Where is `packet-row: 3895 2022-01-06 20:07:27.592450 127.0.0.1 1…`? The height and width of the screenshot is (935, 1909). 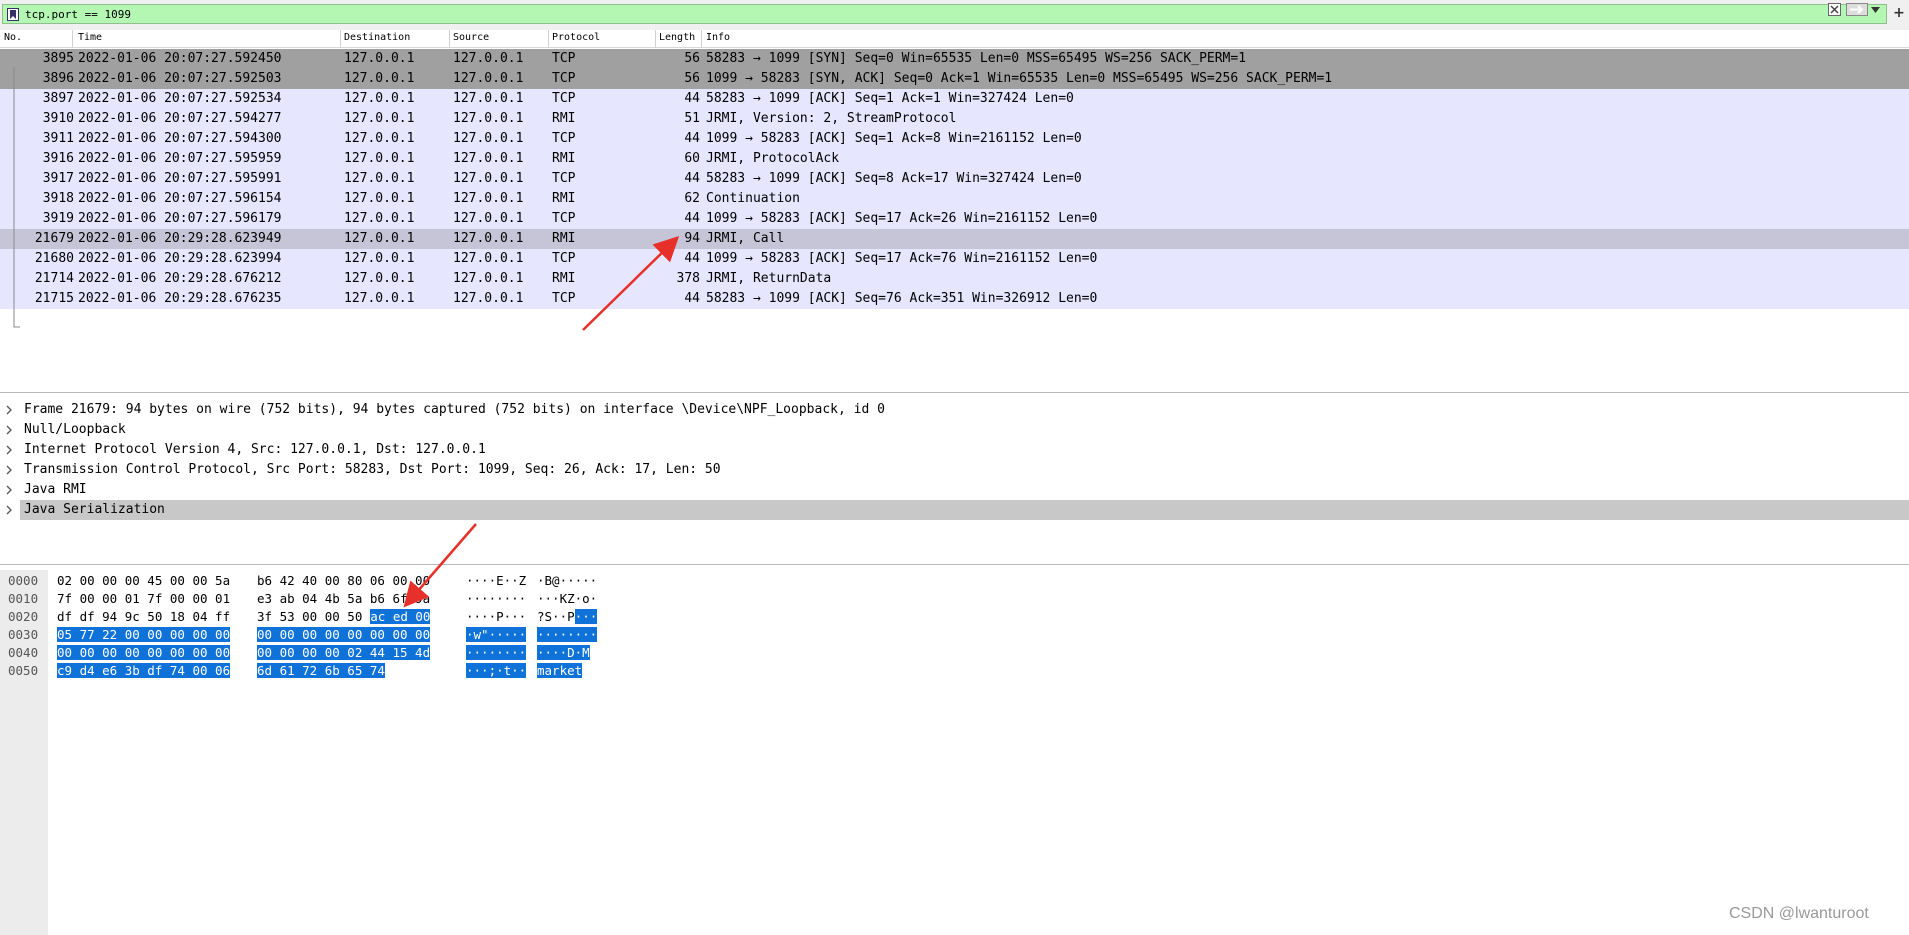
packet-row: 3895 2022-01-06 20:07:27.592450 127.0.0.1 1… is located at coordinates (954, 59).